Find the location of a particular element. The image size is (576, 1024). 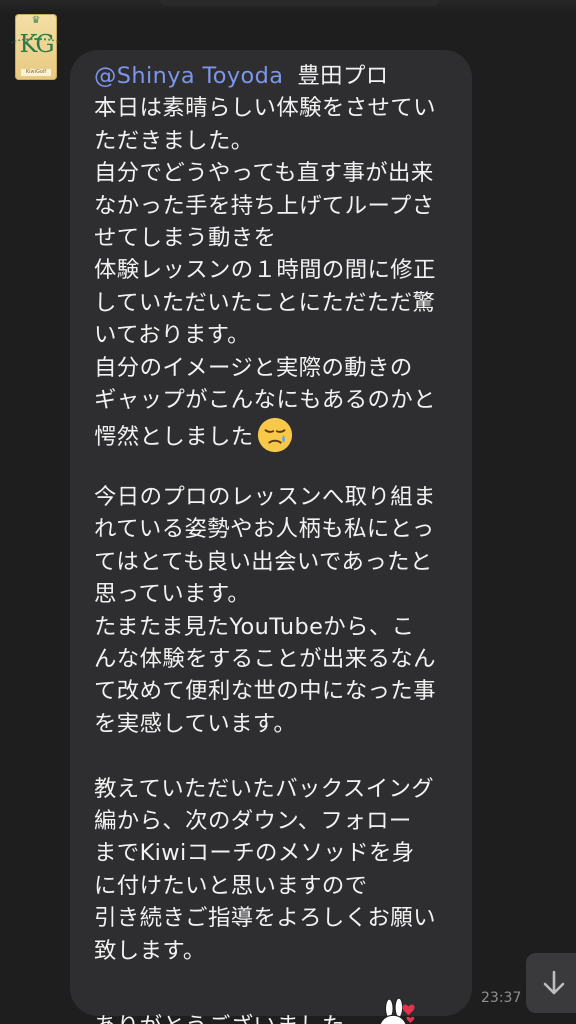

message-line: 致します。 is located at coordinates (150, 950).